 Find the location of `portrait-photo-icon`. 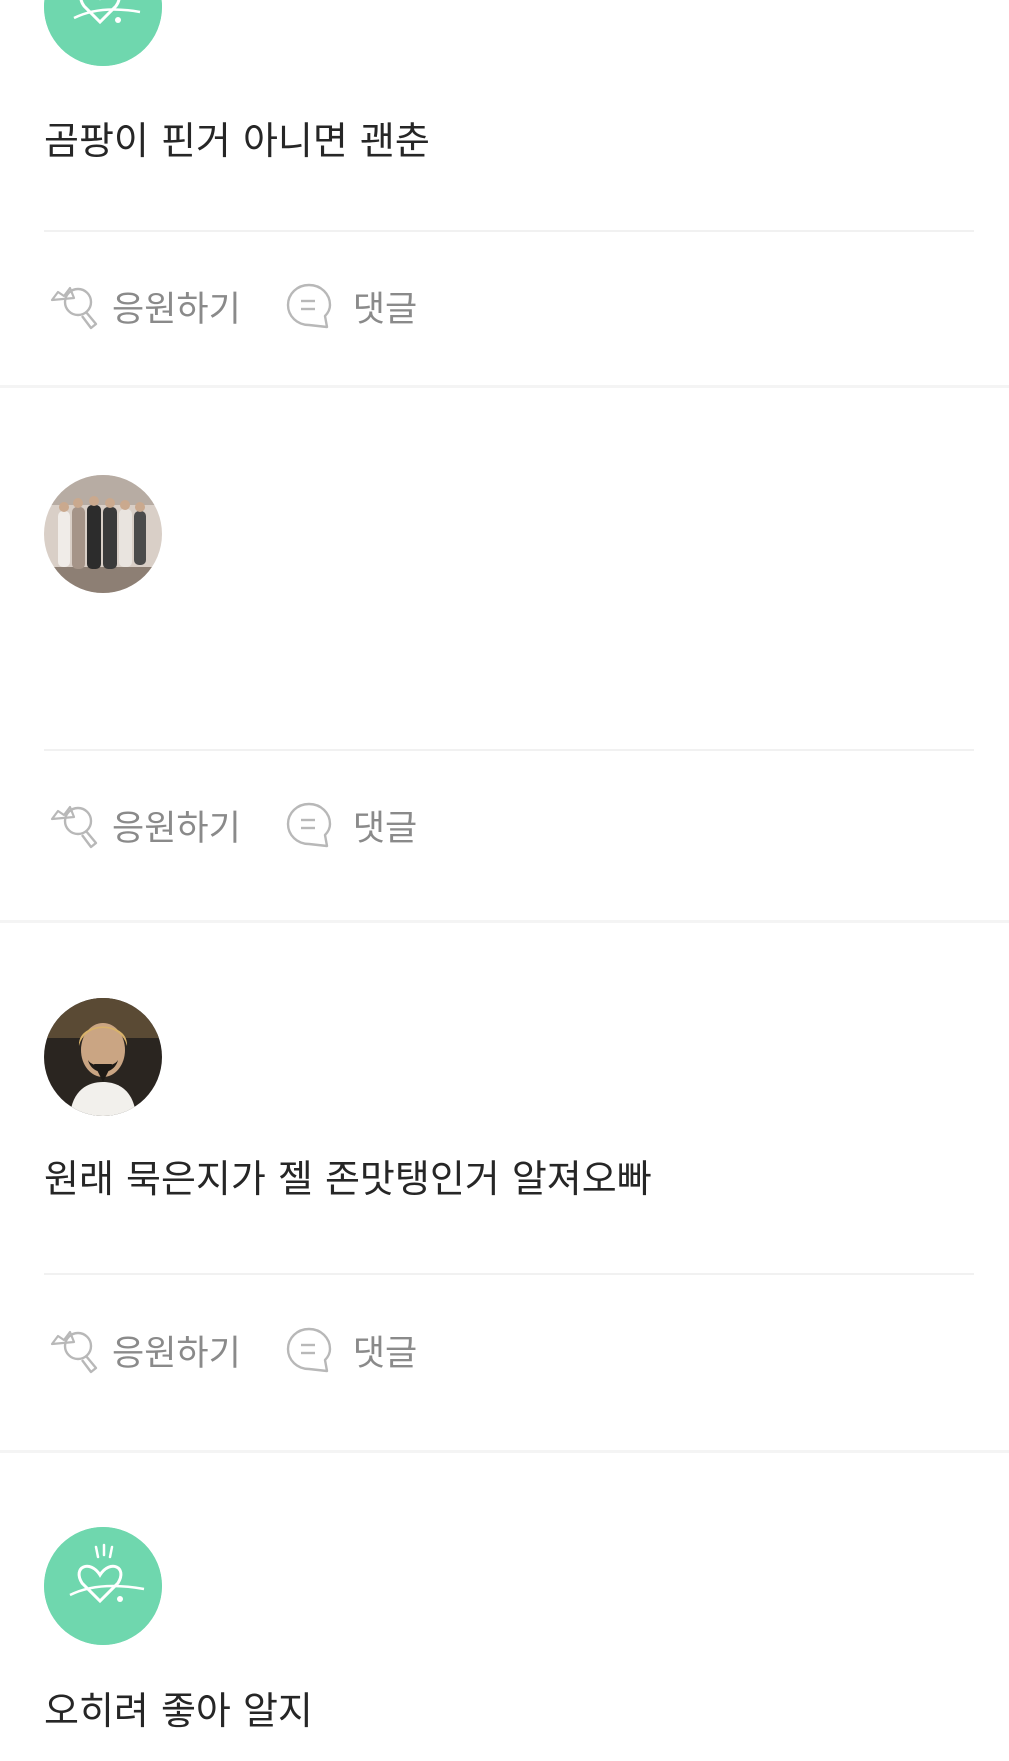

portrait-photo-icon is located at coordinates (103, 1057).